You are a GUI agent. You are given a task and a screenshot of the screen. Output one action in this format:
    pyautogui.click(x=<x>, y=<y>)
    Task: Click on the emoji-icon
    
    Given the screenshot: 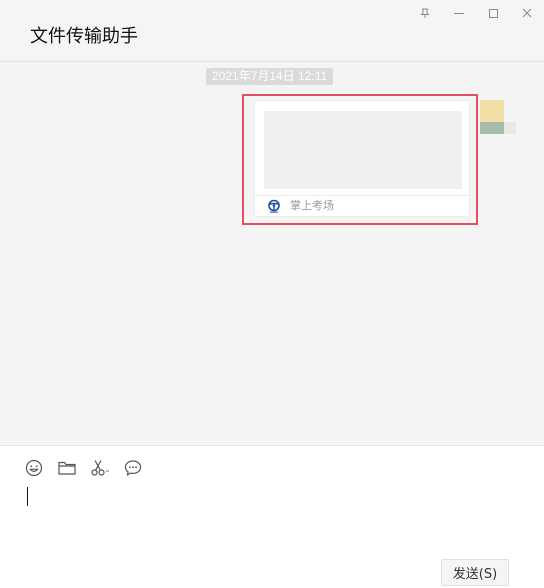 What is the action you would take?
    pyautogui.click(x=34, y=468)
    